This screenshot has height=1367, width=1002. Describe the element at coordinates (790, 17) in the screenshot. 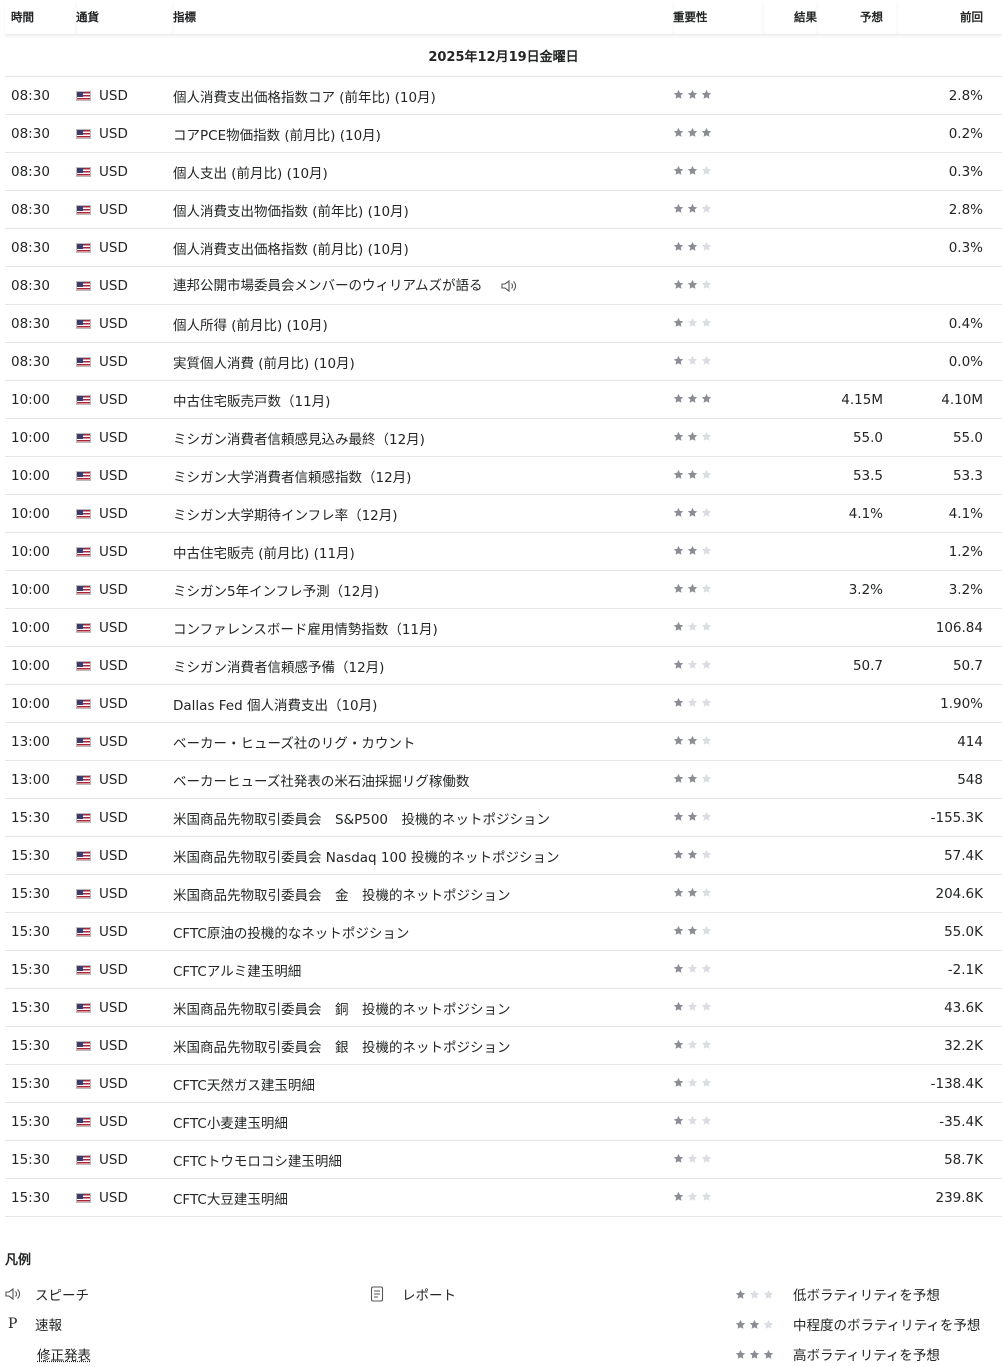

I see `col-actual-header: 結果` at that location.